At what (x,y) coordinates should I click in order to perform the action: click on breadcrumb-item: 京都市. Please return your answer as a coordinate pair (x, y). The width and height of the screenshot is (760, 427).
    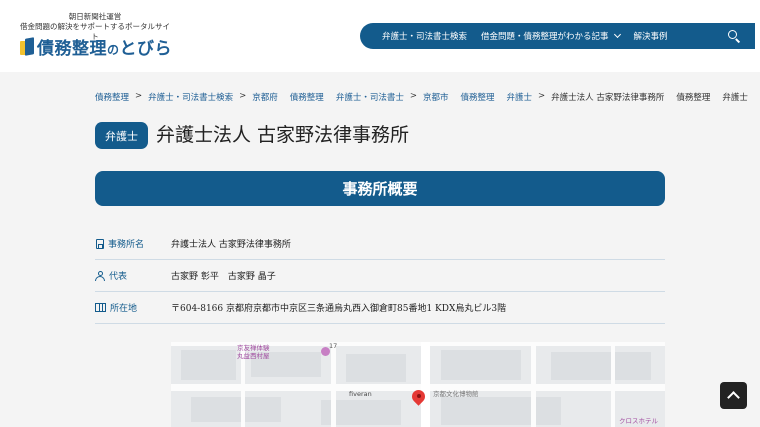
    Looking at the image, I should click on (436, 97).